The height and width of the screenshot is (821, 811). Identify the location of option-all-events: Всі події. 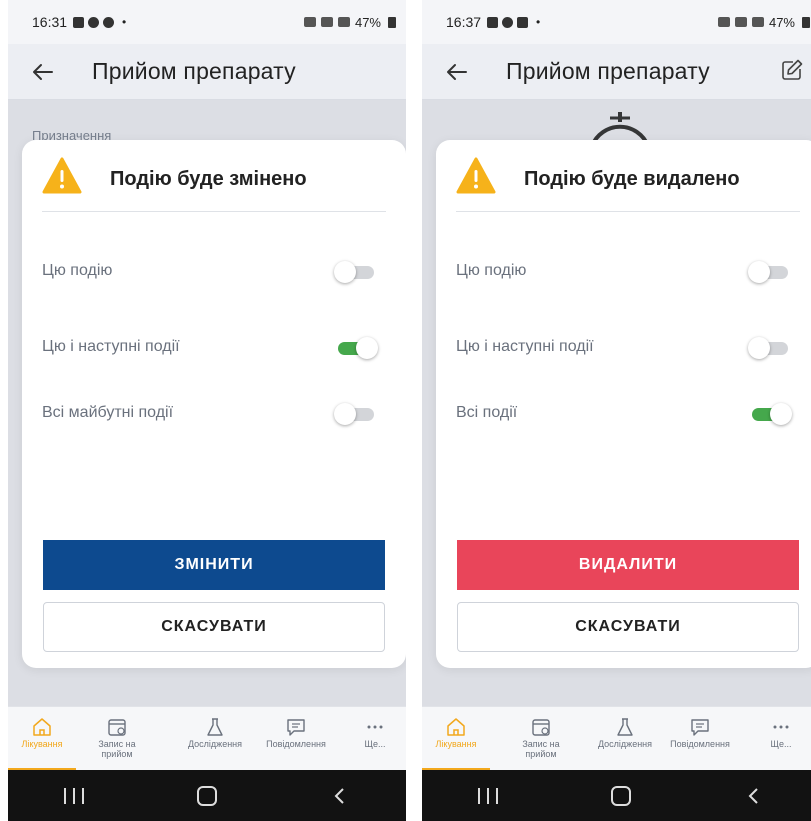
(624, 414).